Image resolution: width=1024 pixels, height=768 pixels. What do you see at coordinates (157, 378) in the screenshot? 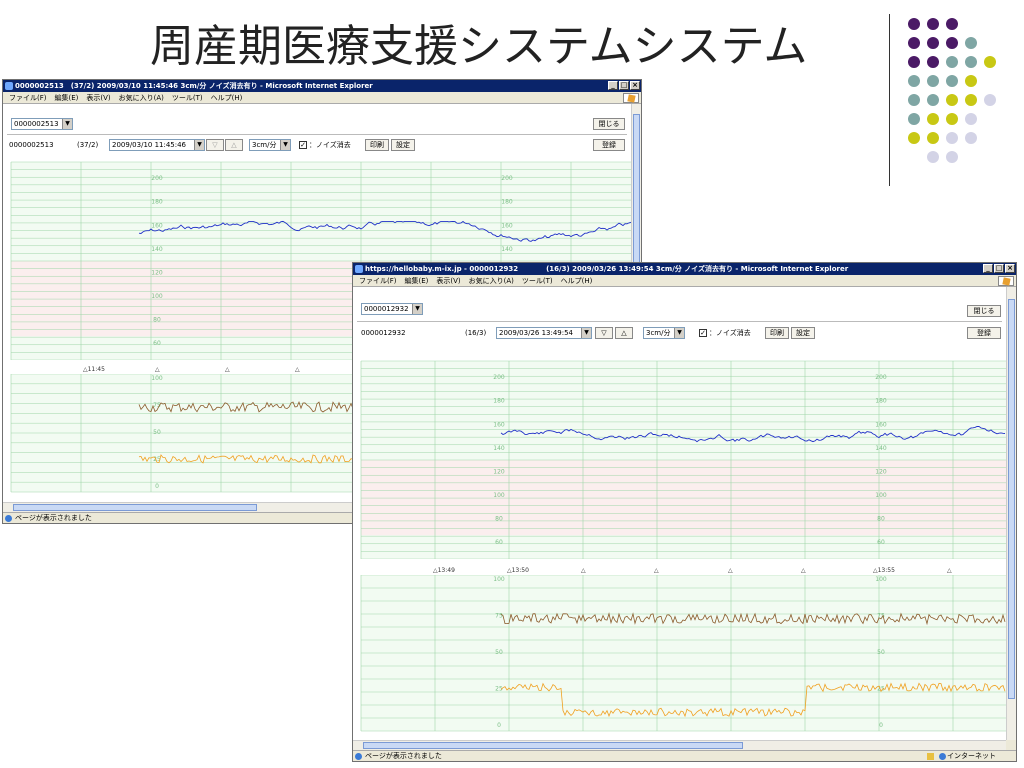
I see `toco-scale-label: 100` at bounding box center [157, 378].